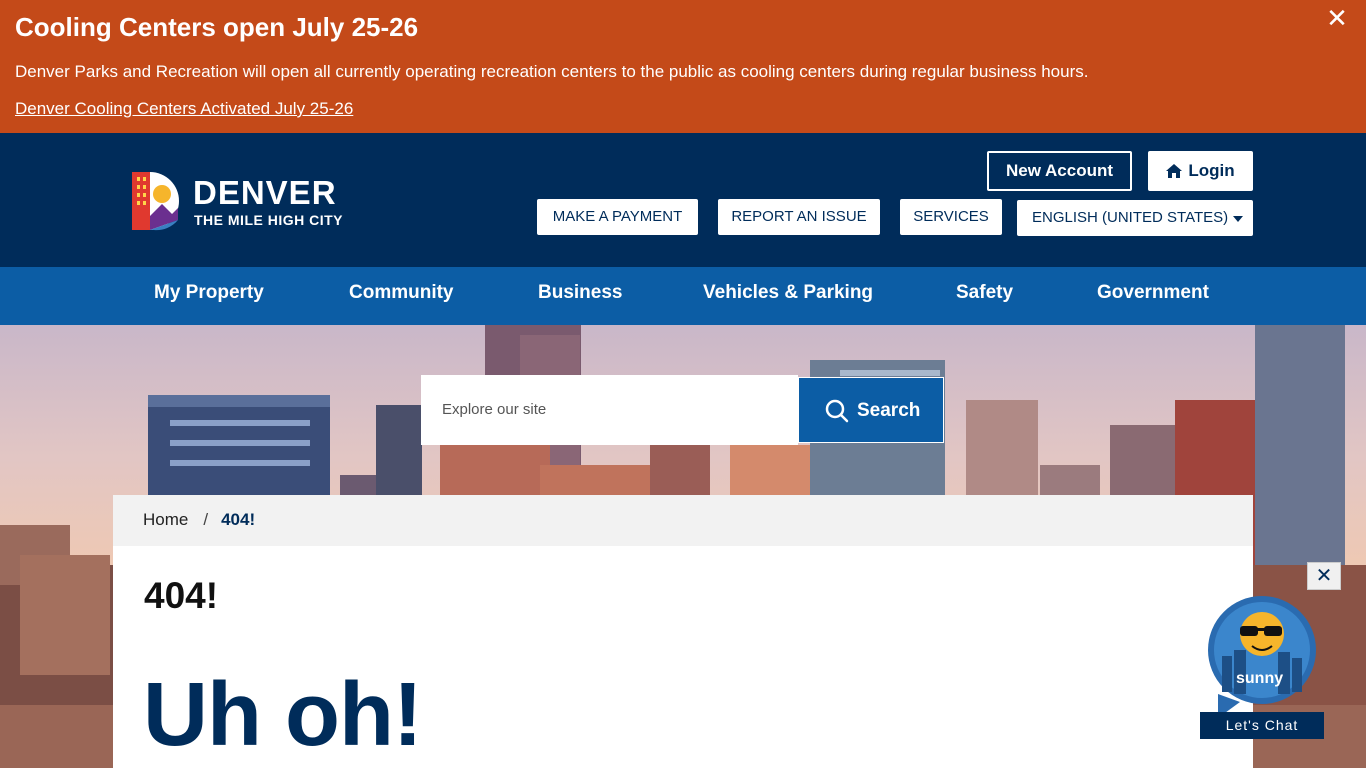  I want to click on nav-item-vehicles-parking: Vehicles & Parking, so click(788, 296).